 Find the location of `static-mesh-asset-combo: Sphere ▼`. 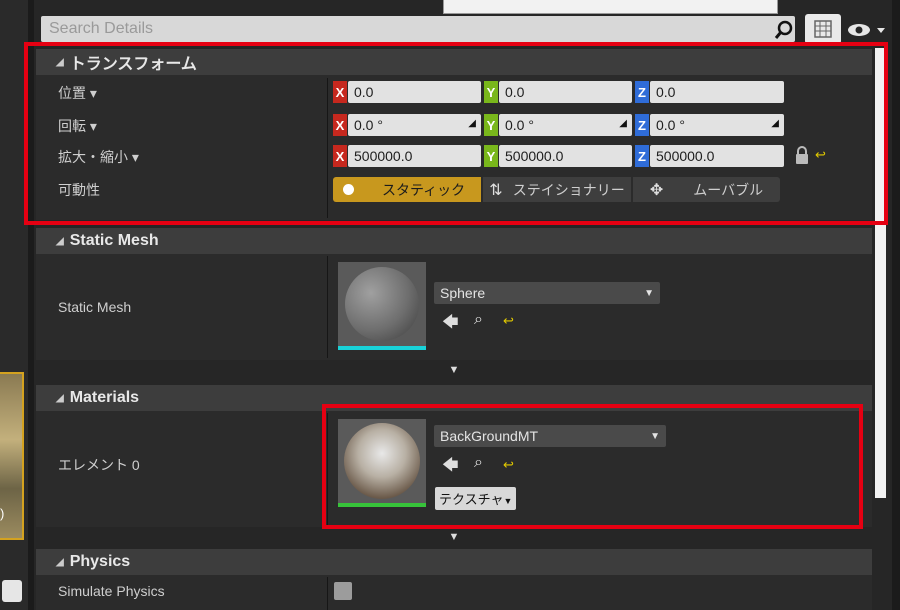

static-mesh-asset-combo: Sphere ▼ is located at coordinates (547, 293).